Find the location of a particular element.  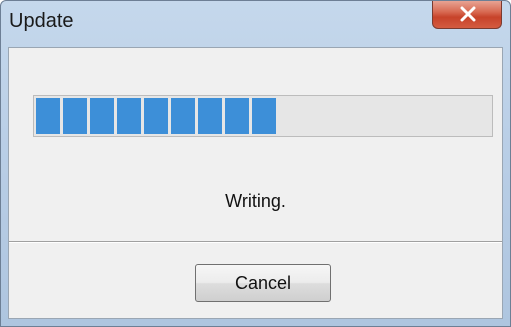

title-bar: Update is located at coordinates (255, 24).